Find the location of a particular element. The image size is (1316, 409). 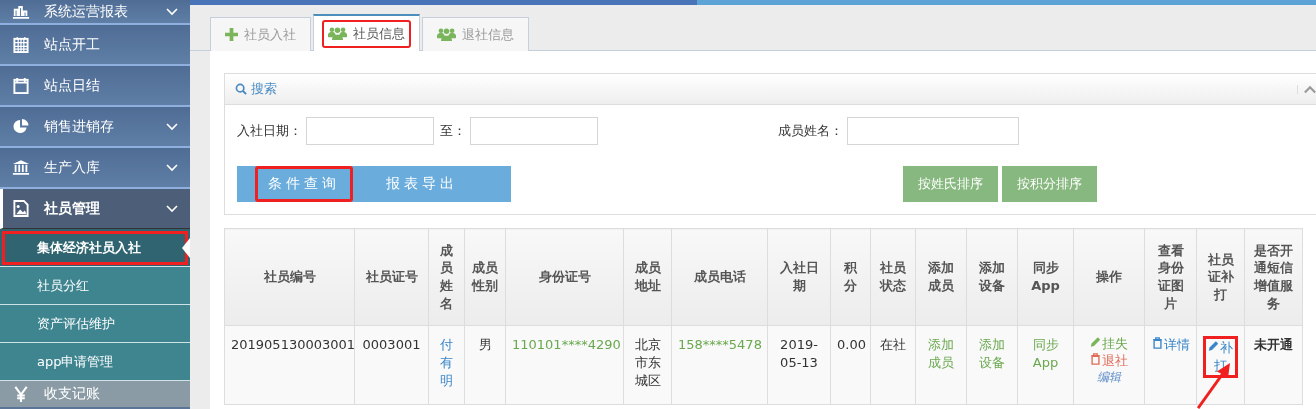

table-cell: 0003001 is located at coordinates (391, 344).